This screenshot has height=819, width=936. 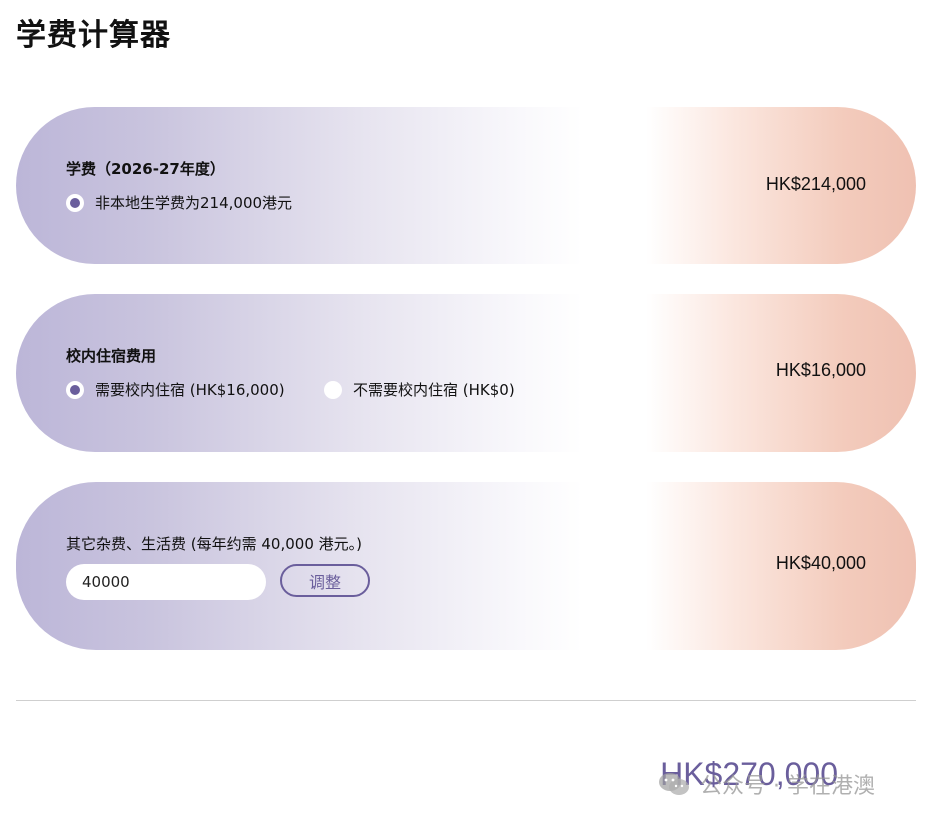 I want to click on housing-amount: HK$16,000, so click(x=820, y=370).